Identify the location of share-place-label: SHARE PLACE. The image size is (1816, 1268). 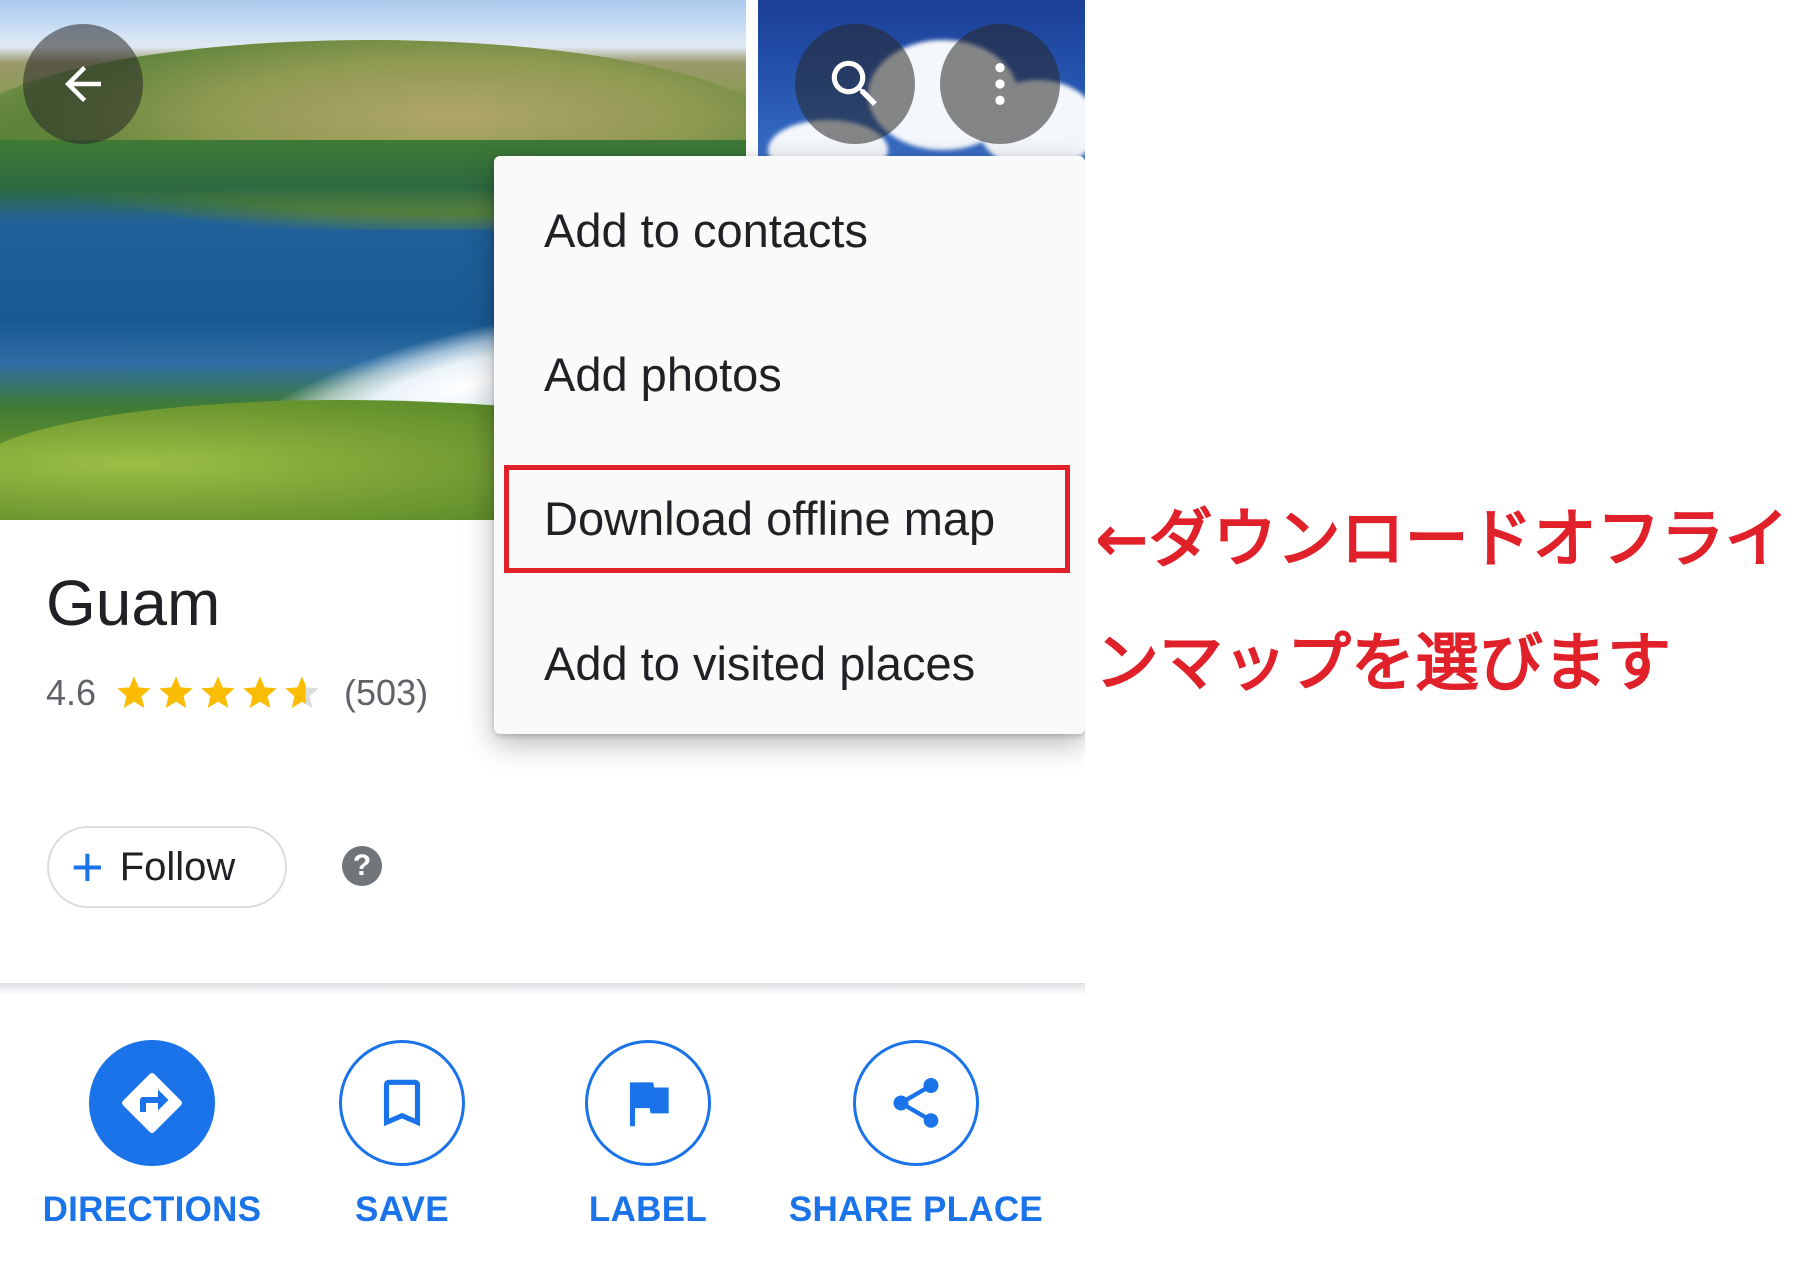
(916, 1209).